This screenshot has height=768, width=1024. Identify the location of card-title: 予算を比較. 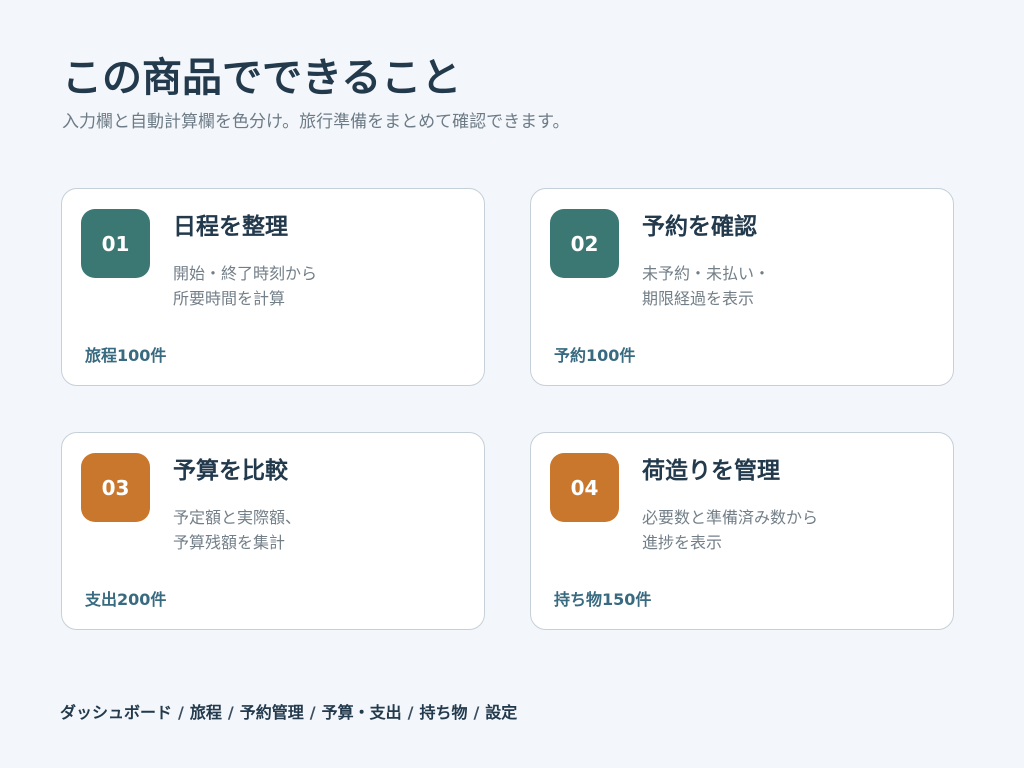
(230, 471).